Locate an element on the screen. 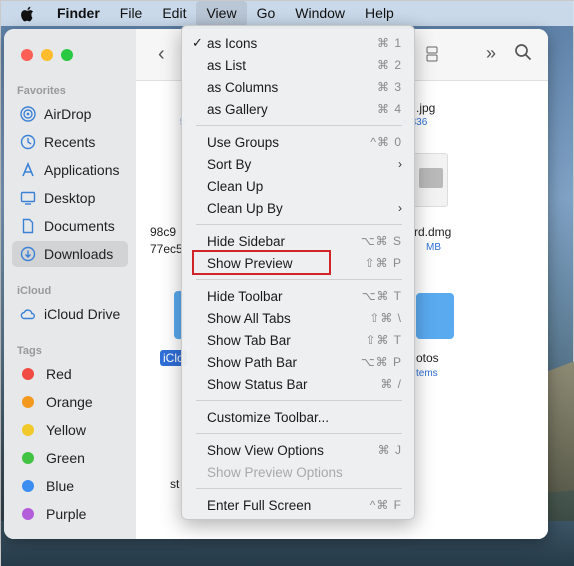 Image resolution: width=574 pixels, height=566 pixels. sidebar-item-label: Recents is located at coordinates (70, 142).